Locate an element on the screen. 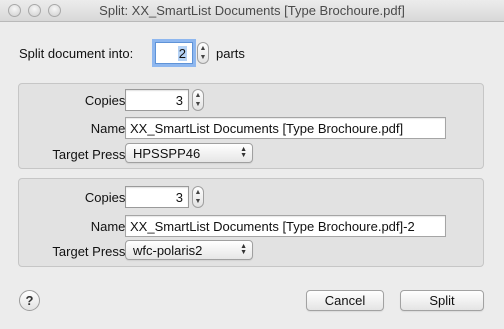  target-press-popup: wfc-polaris2 ▲ ▼ is located at coordinates (189, 250).